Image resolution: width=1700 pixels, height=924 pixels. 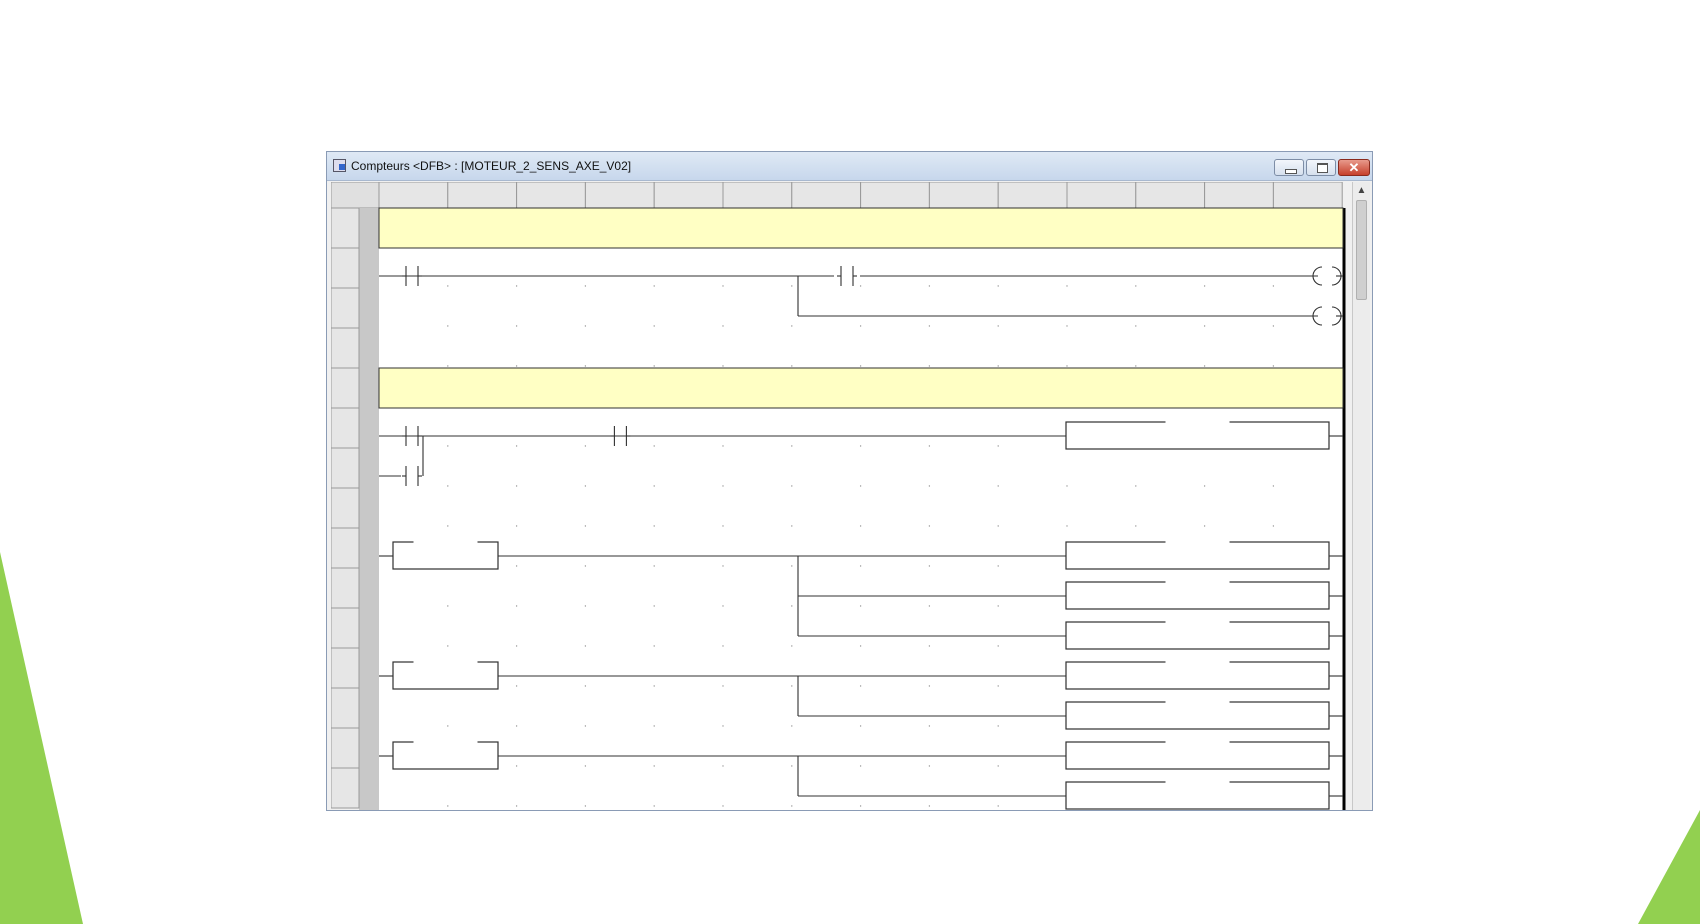 I want to click on scroll-thumb, so click(x=1361, y=250).